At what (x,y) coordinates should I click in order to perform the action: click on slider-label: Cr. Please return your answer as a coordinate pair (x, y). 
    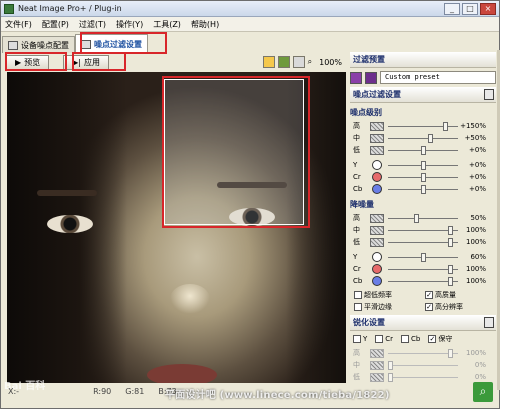
    Looking at the image, I should click on (357, 269).